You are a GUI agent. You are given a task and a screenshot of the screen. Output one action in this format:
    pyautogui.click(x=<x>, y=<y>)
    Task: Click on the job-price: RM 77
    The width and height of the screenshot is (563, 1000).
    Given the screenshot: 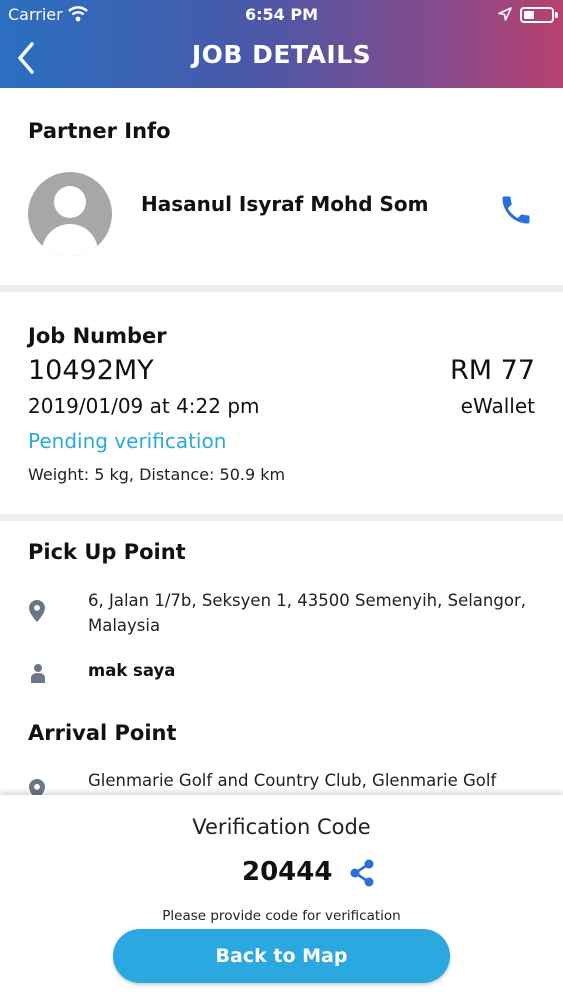 What is the action you would take?
    pyautogui.click(x=492, y=370)
    